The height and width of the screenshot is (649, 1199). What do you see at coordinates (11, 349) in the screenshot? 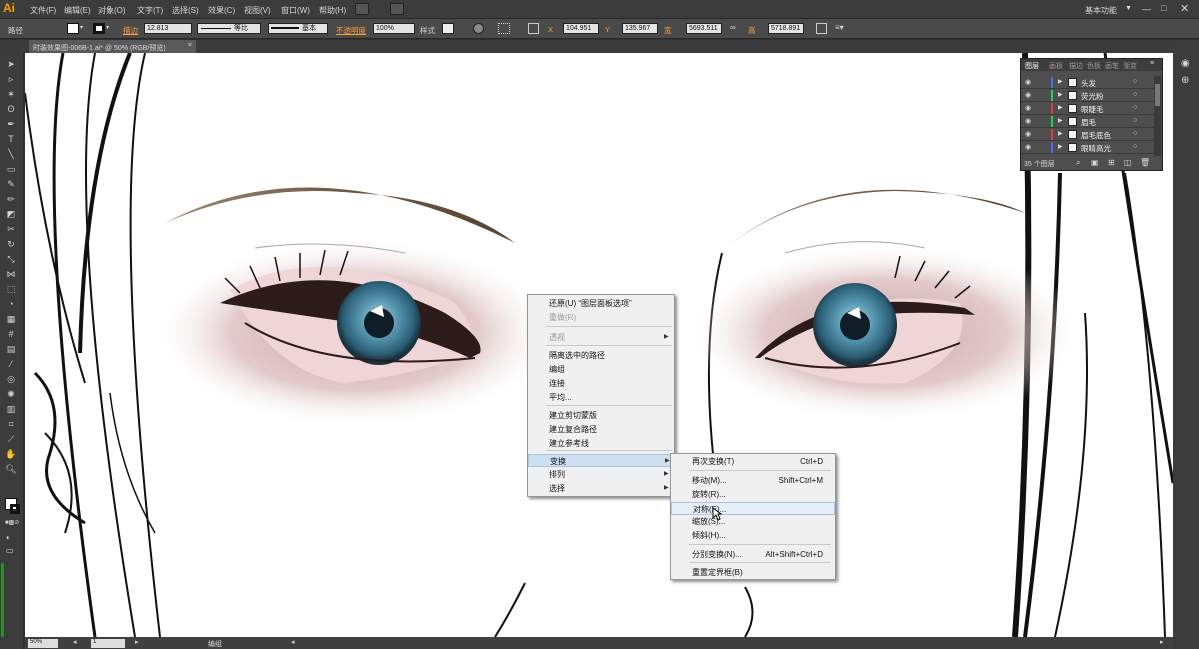
I see `gradient-tool-icon: ▤` at bounding box center [11, 349].